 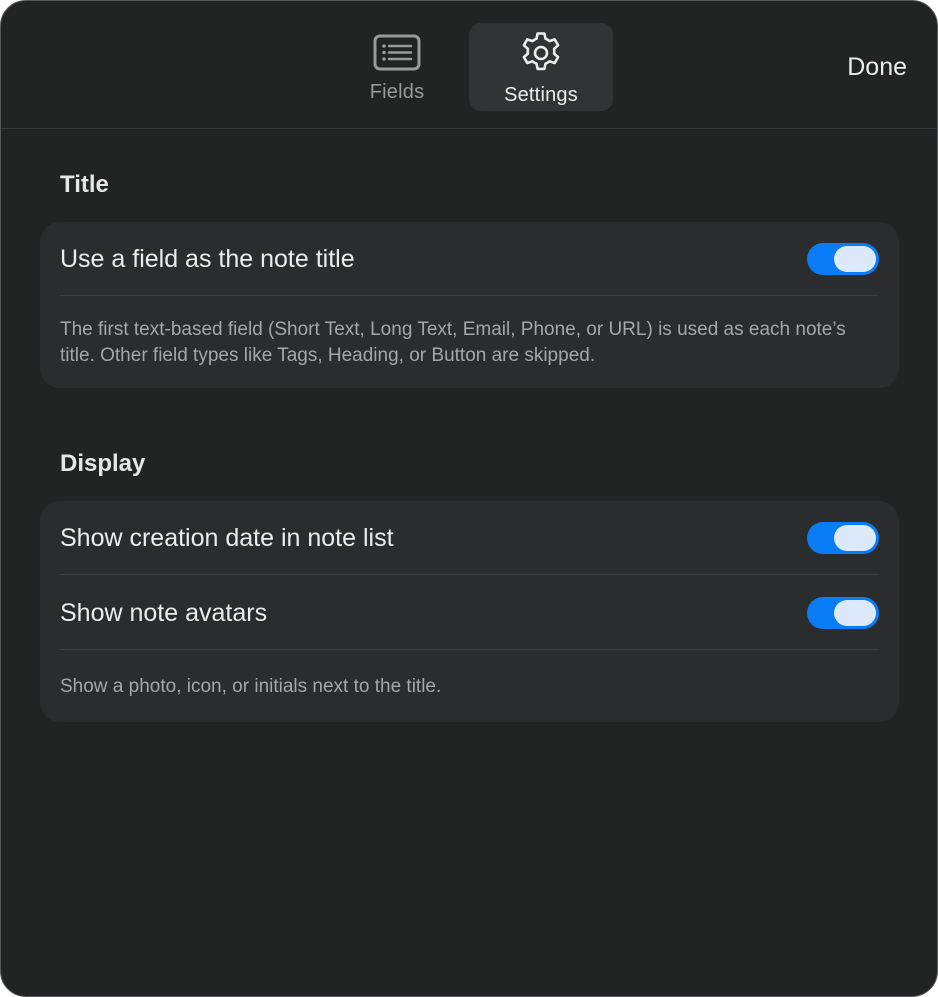 What do you see at coordinates (207, 258) in the screenshot?
I see `setting-label: Use a field as the note title` at bounding box center [207, 258].